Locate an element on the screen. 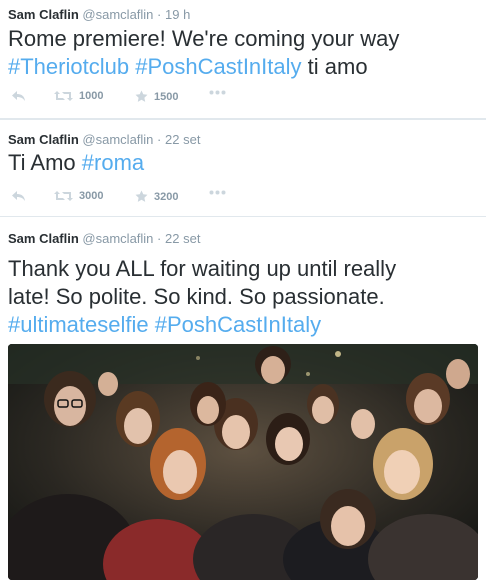  hashtag-link: #Theriotclub is located at coordinates (68, 66).